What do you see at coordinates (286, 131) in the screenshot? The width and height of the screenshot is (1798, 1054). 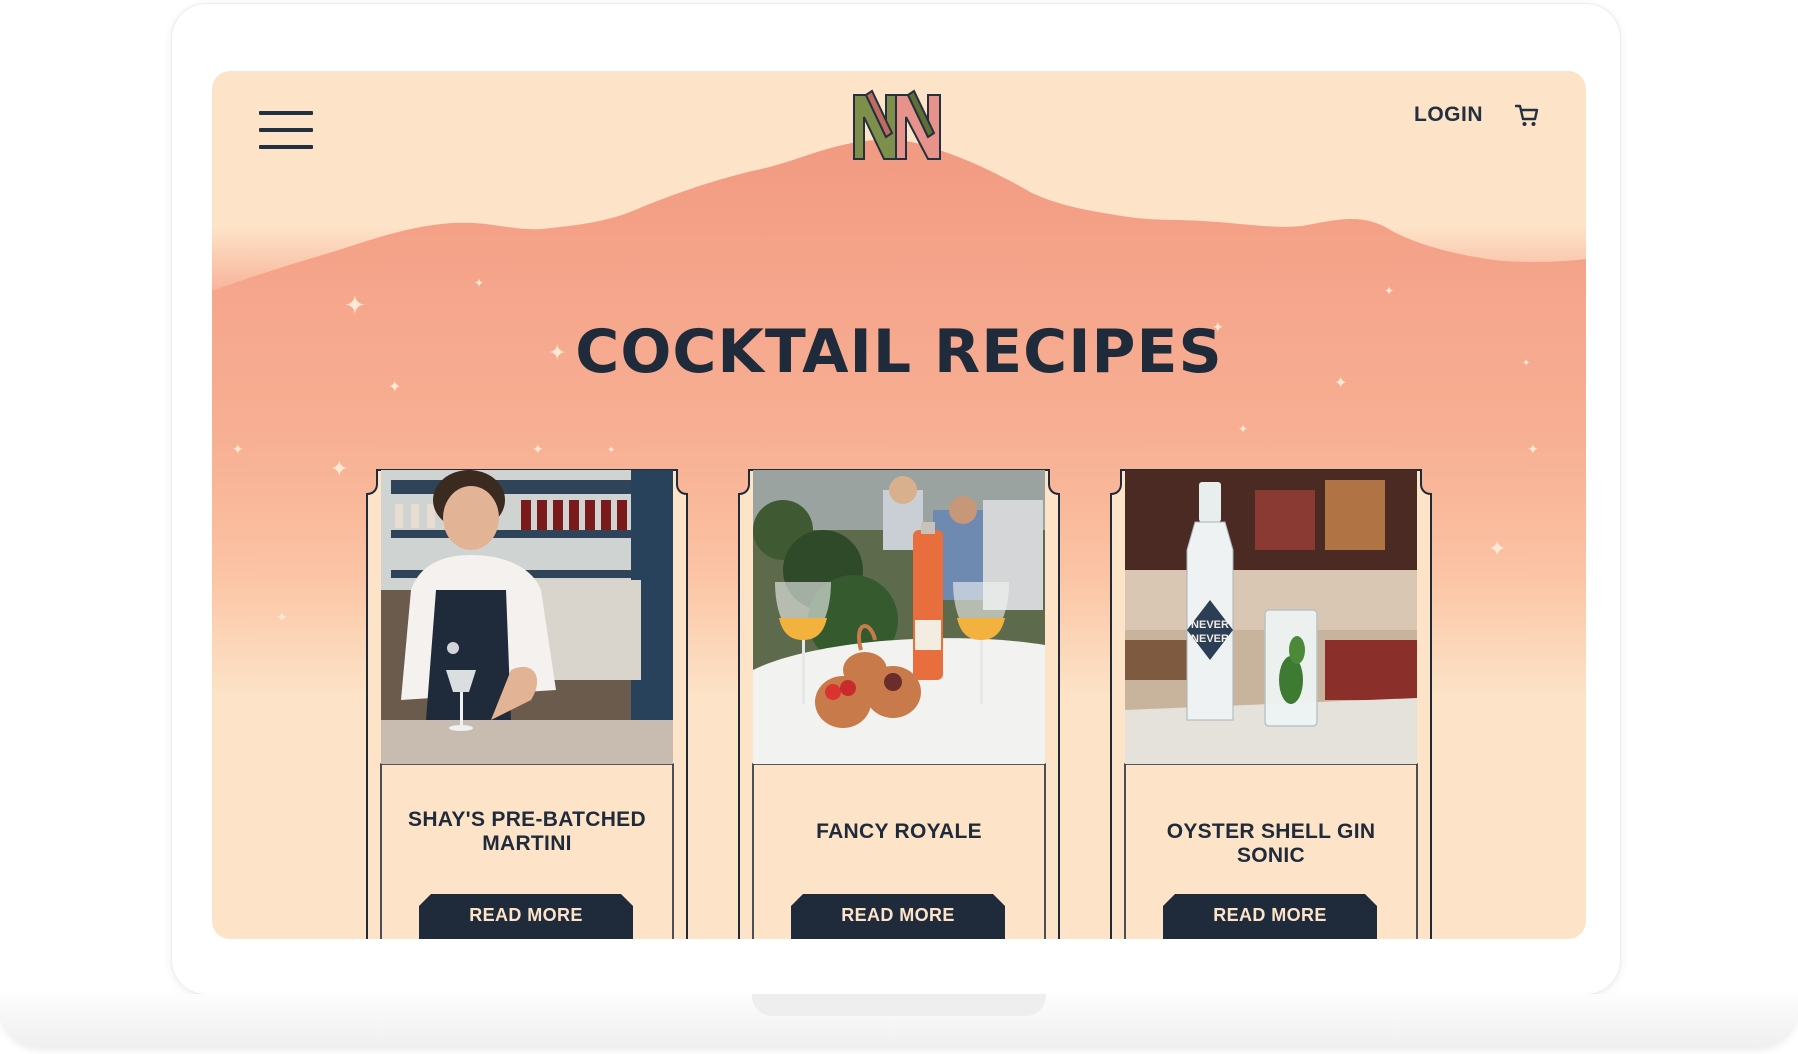 I see `hamburger-menu-icon` at bounding box center [286, 131].